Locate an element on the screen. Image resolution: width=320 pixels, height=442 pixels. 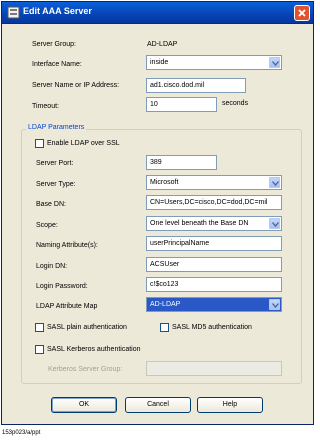
timeout-unit: seconds is located at coordinates (235, 103).